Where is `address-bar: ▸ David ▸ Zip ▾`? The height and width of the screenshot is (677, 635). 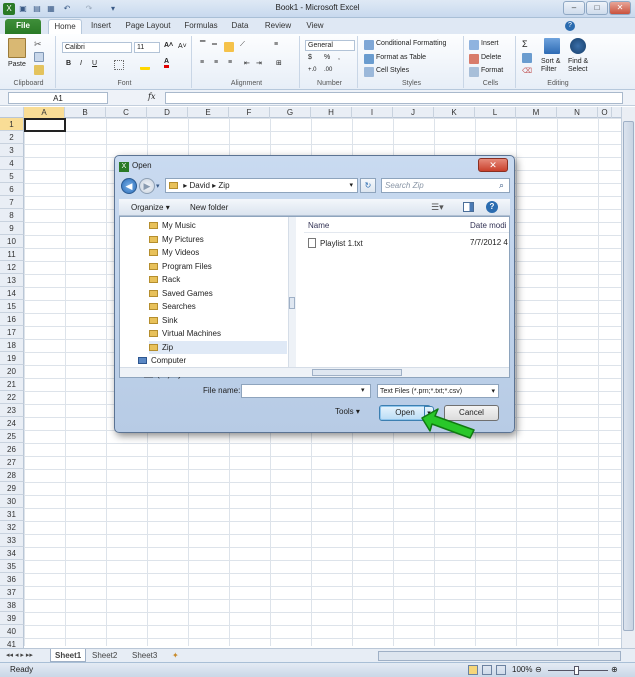
address-bar: ▸ David ▸ Zip ▾ is located at coordinates (261, 185).